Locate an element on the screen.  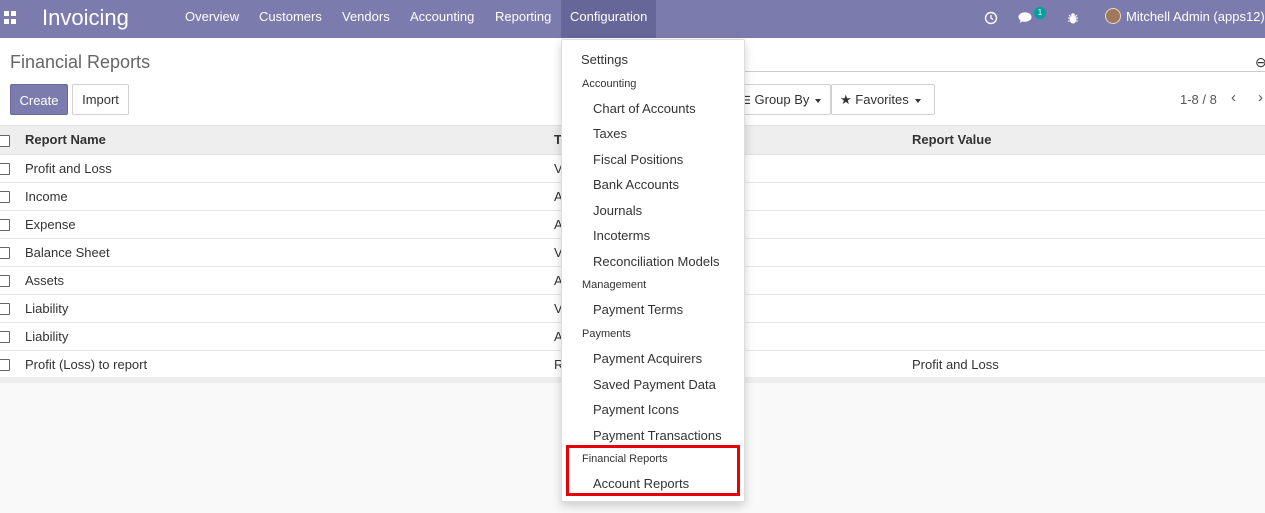
favorites-button: ★ Favorites is located at coordinates (883, 99).